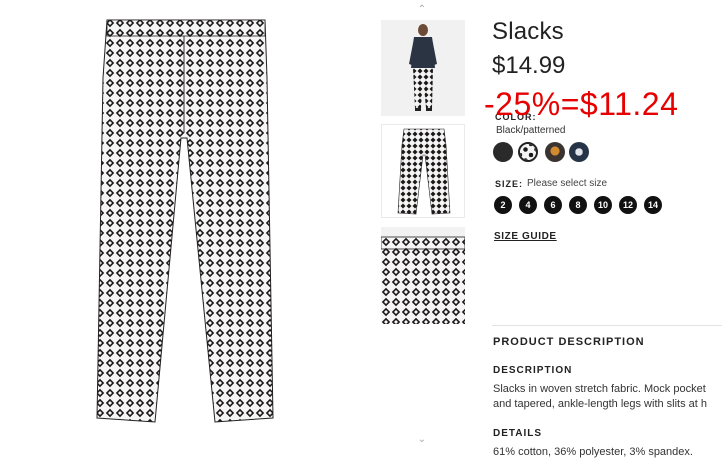 The height and width of the screenshot is (459, 722). What do you see at coordinates (628, 205) in the screenshot?
I see `size-option-12: 12` at bounding box center [628, 205].